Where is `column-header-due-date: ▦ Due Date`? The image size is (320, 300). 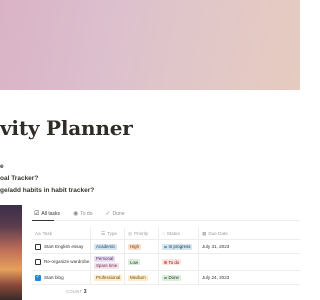
column-header-due-date: ▦ Due Date is located at coordinates (233, 233).